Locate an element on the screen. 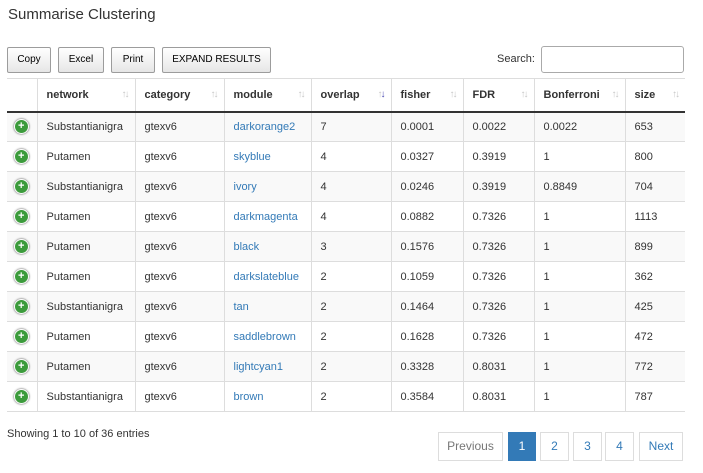 This screenshot has height=473, width=703. column-header-label: FDR is located at coordinates (484, 94).